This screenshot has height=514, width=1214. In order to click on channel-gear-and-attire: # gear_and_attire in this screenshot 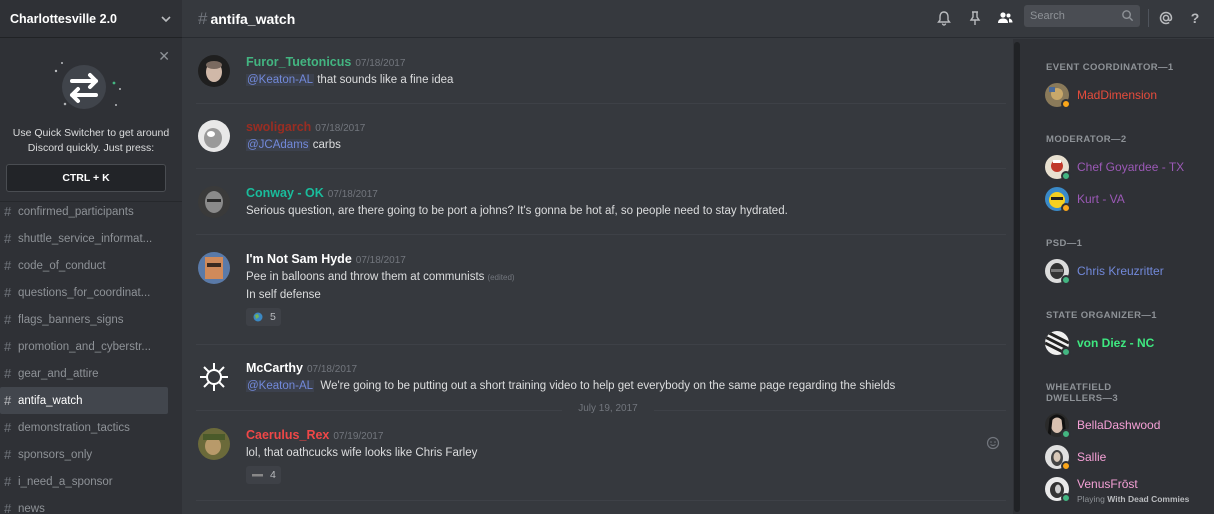, I will do `click(84, 373)`.